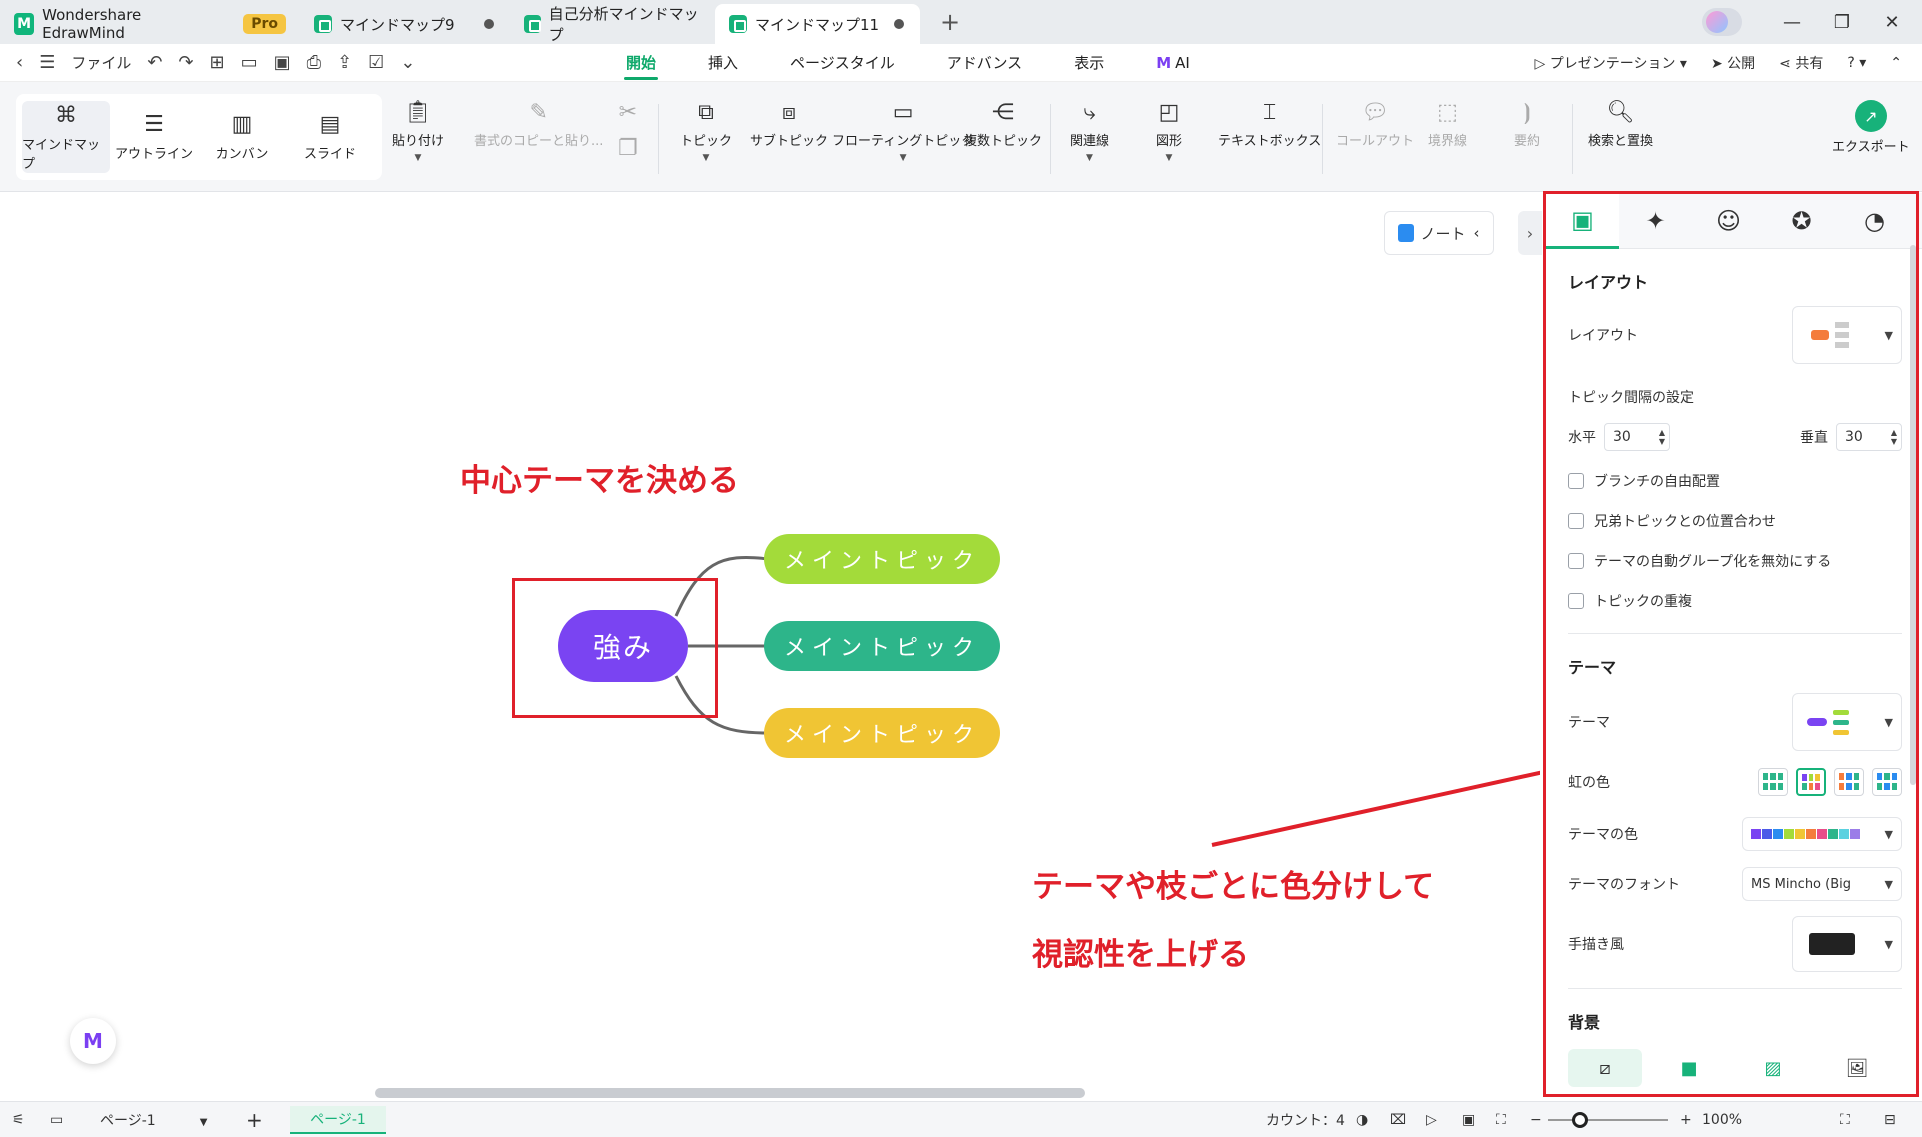 Image resolution: width=1922 pixels, height=1137 pixels. What do you see at coordinates (1792, 22) in the screenshot?
I see `minimize-icon: —` at bounding box center [1792, 22].